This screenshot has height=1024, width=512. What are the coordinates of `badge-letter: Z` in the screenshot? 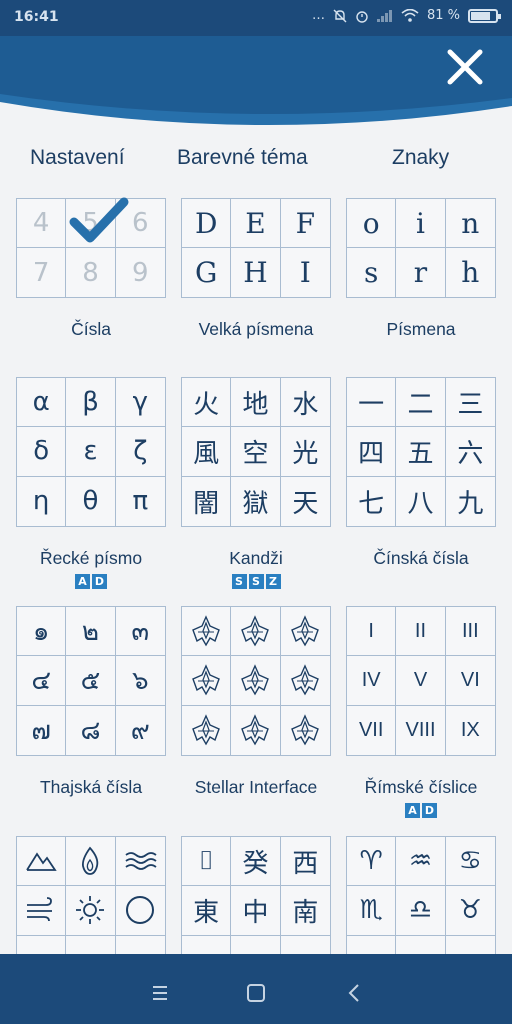 It's located at (273, 581).